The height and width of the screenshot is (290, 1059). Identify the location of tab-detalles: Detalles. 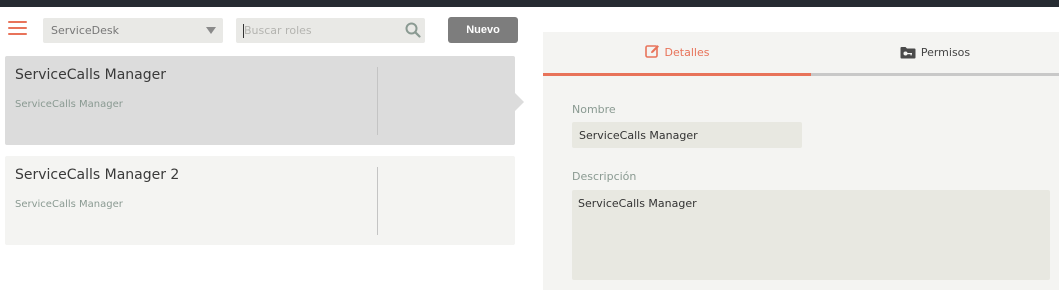
(677, 54).